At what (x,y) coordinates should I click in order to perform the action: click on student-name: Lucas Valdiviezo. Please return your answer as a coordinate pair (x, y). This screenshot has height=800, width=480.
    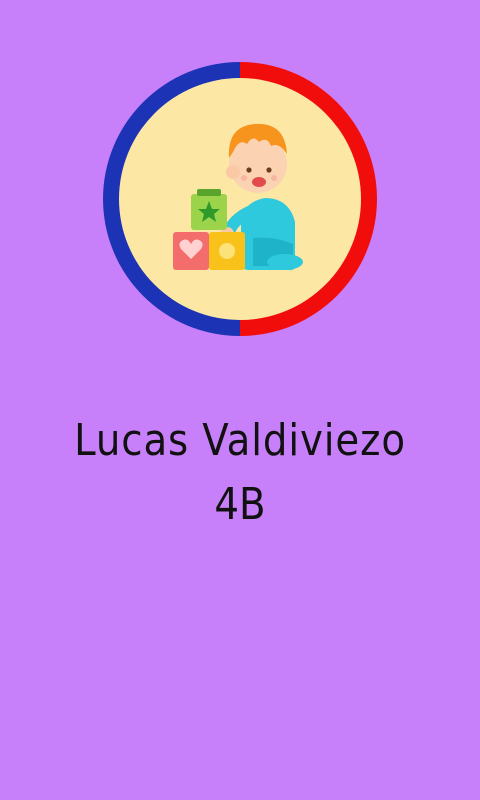
    Looking at the image, I should click on (240, 440).